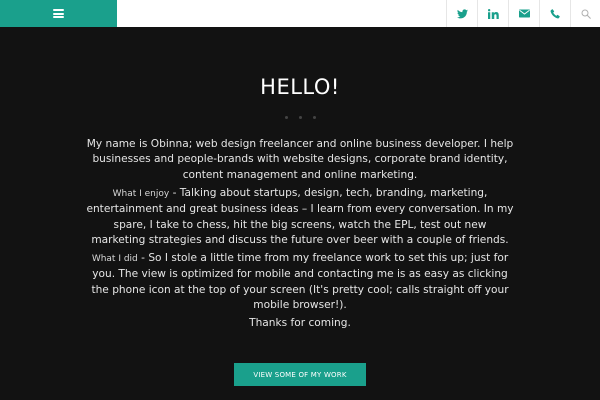 The width and height of the screenshot is (600, 400). I want to click on twitter-icon, so click(462, 13).